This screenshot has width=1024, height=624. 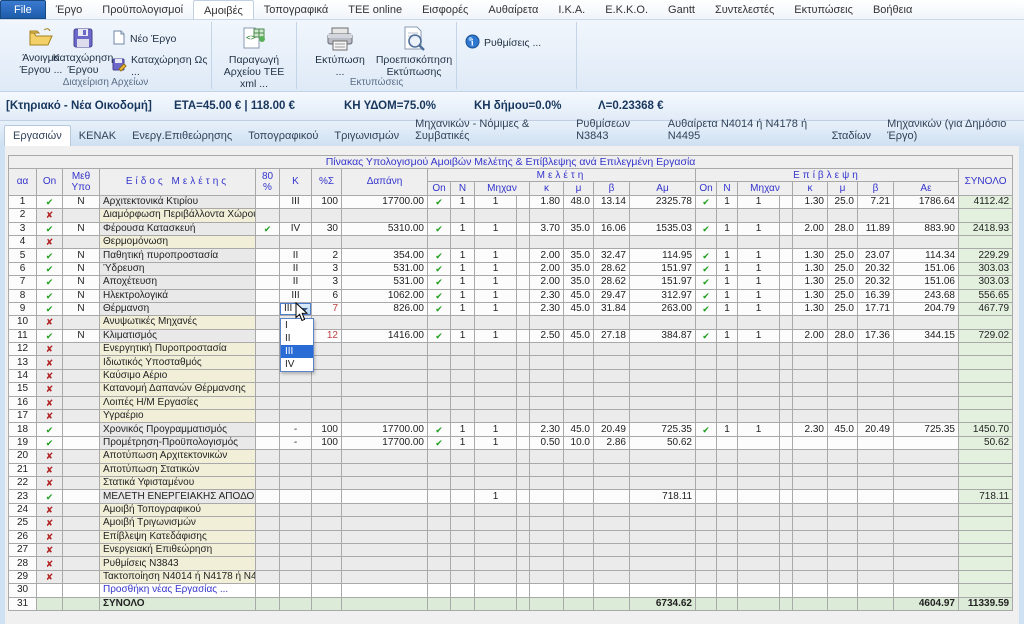 I want to click on study-type-cell: Κλιματισμός, so click(x=177, y=336).